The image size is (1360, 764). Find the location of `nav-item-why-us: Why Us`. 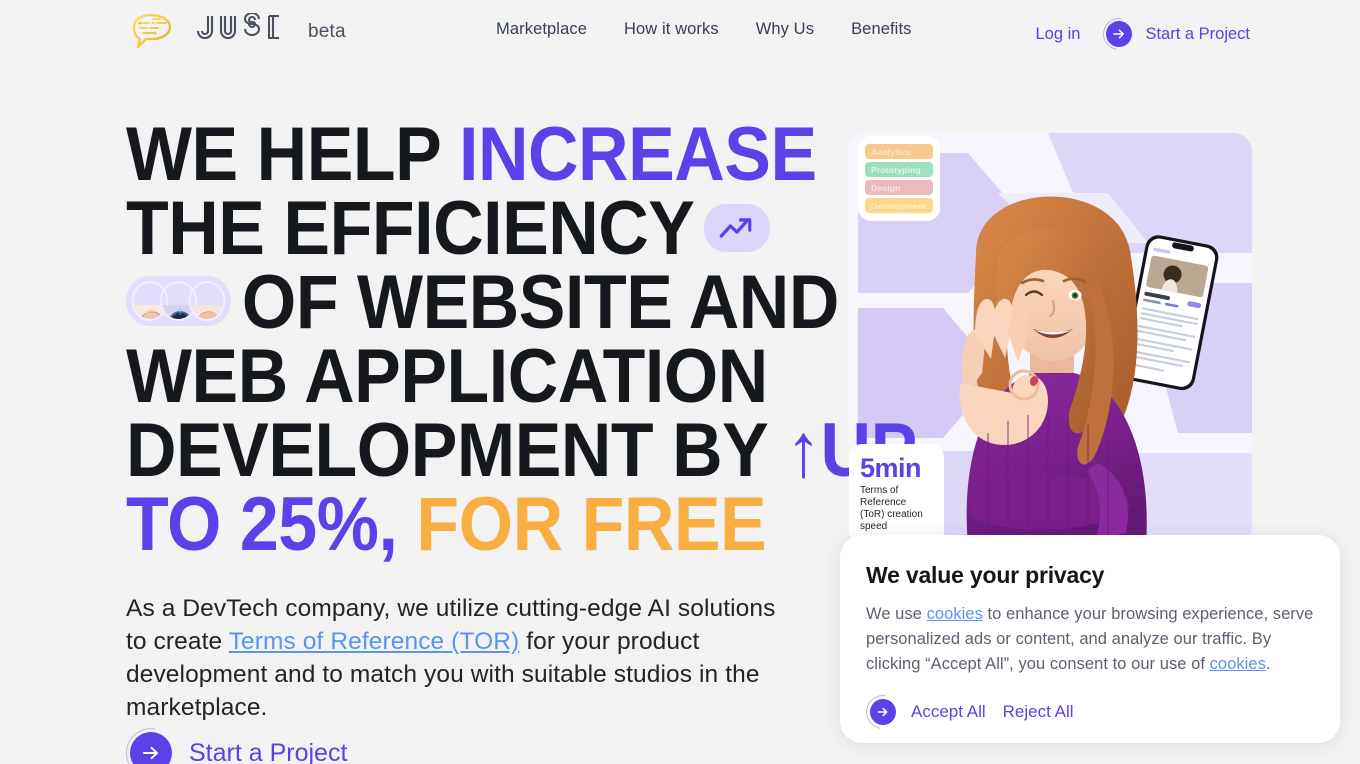

nav-item-why-us: Why Us is located at coordinates (785, 29).